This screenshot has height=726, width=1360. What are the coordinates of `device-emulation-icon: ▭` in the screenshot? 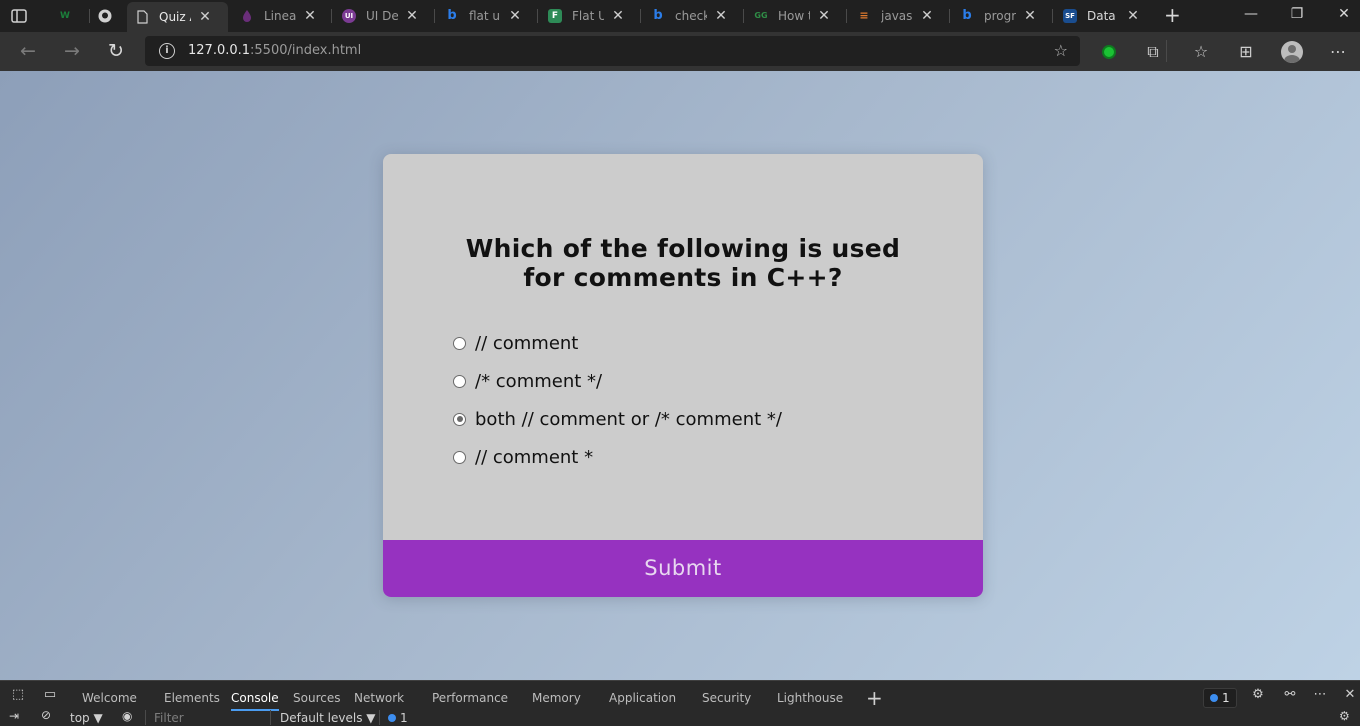 It's located at (50, 695).